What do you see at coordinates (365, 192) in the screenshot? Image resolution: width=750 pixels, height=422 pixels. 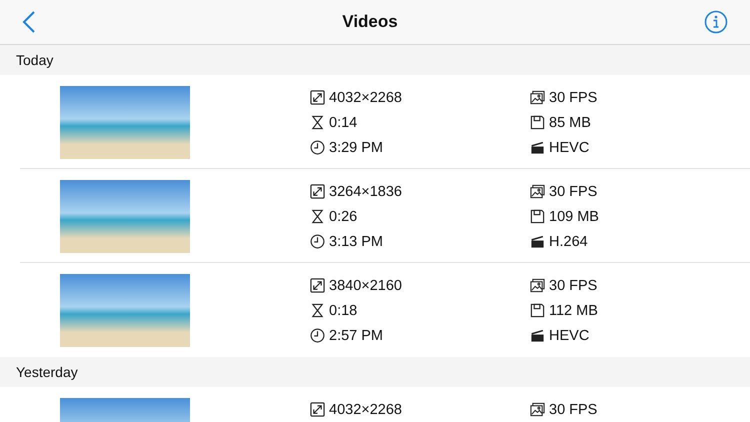 I see `spec-text: 3264×1836` at bounding box center [365, 192].